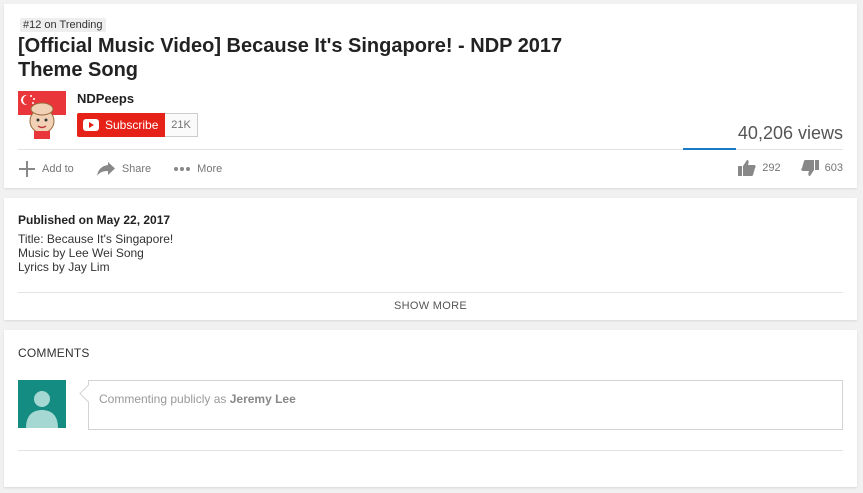 The image size is (863, 493). Describe the element at coordinates (759, 168) in the screenshot. I see `like-button: 292` at that location.